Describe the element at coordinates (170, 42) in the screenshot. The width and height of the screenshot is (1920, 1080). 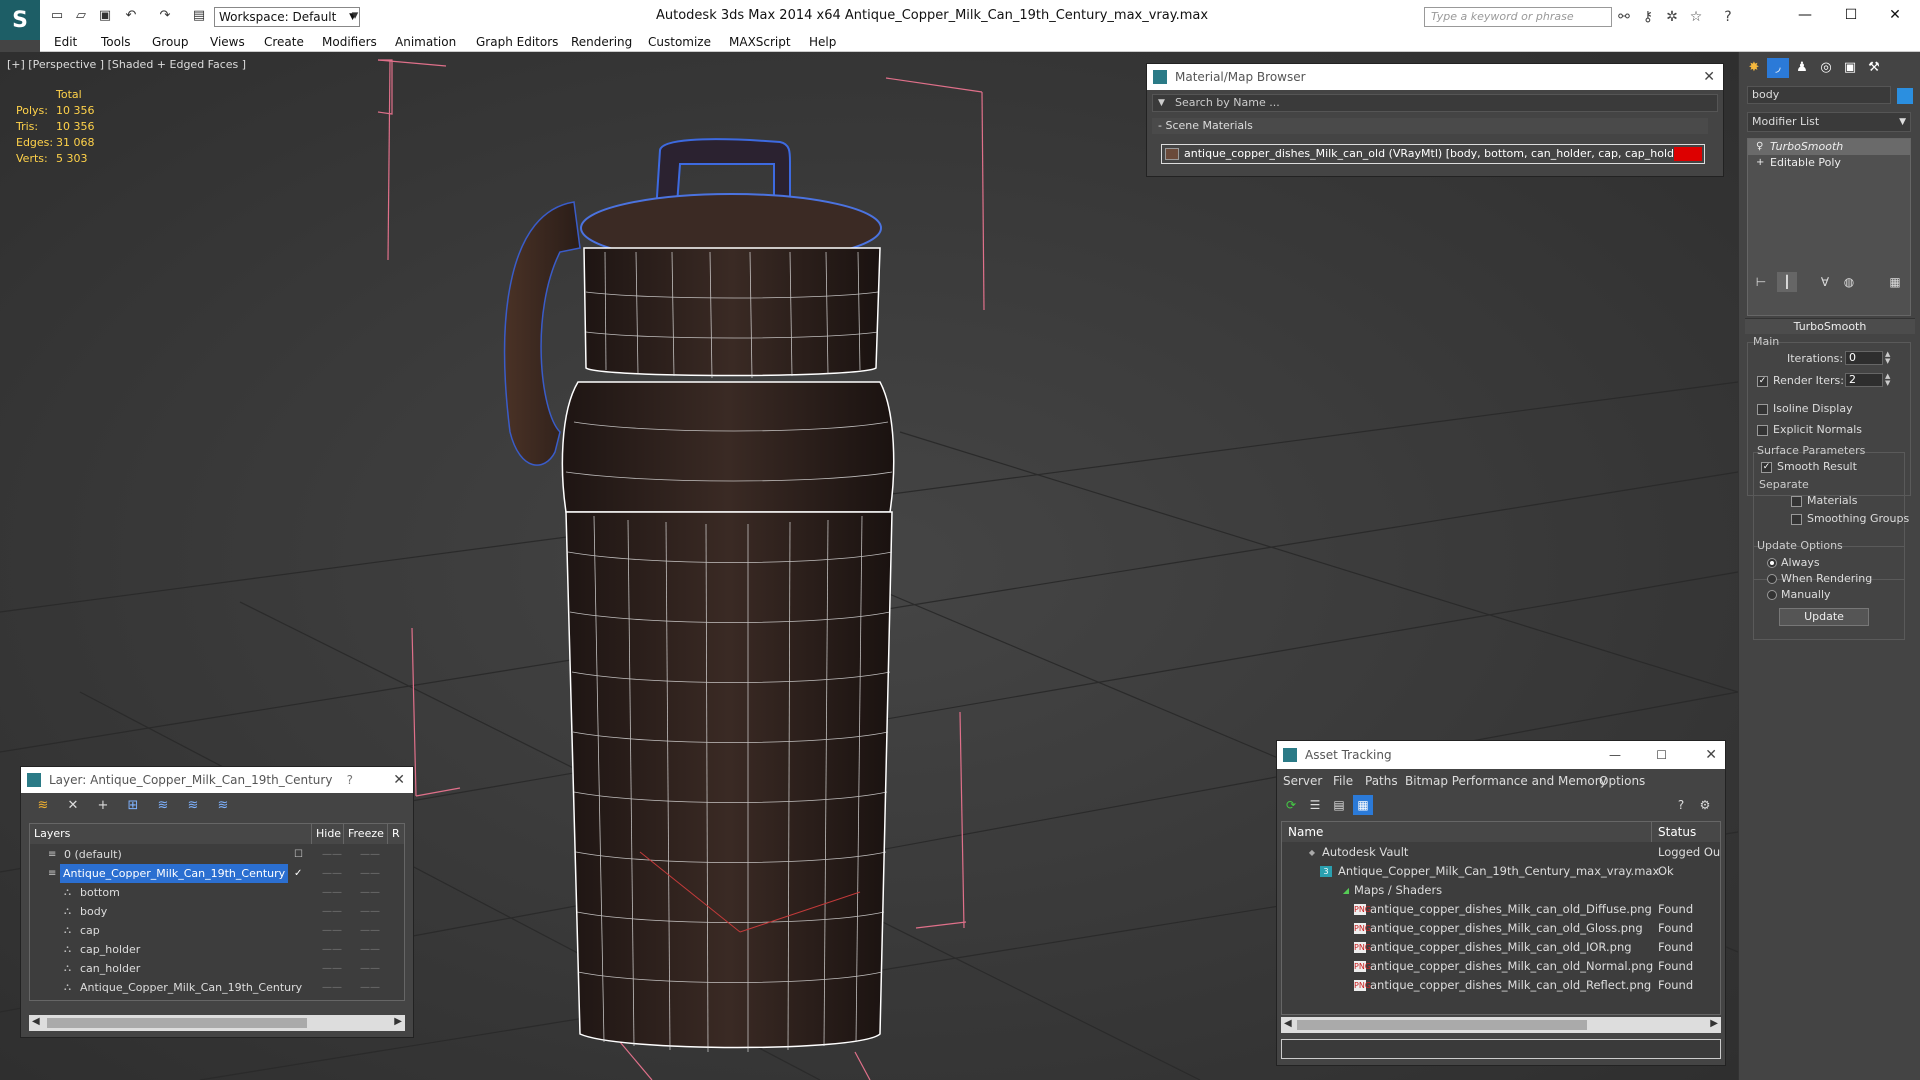
I see `menu-group: Group` at that location.